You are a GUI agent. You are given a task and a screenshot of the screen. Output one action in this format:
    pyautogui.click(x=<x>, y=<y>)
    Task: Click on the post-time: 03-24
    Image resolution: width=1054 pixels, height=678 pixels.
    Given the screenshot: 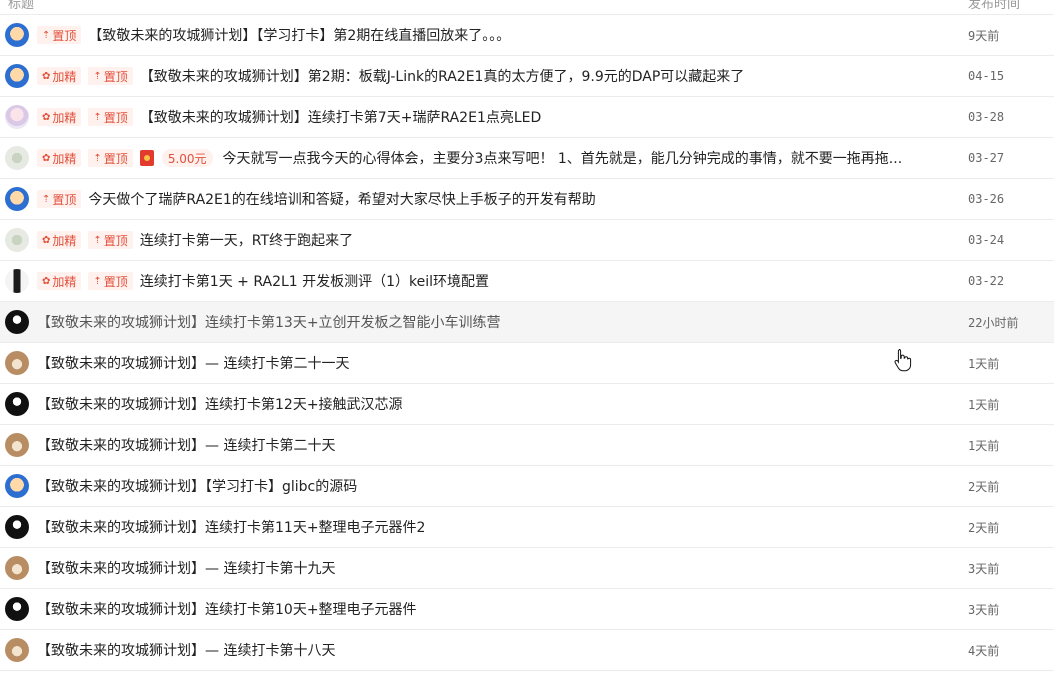 What is the action you would take?
    pyautogui.click(x=986, y=240)
    